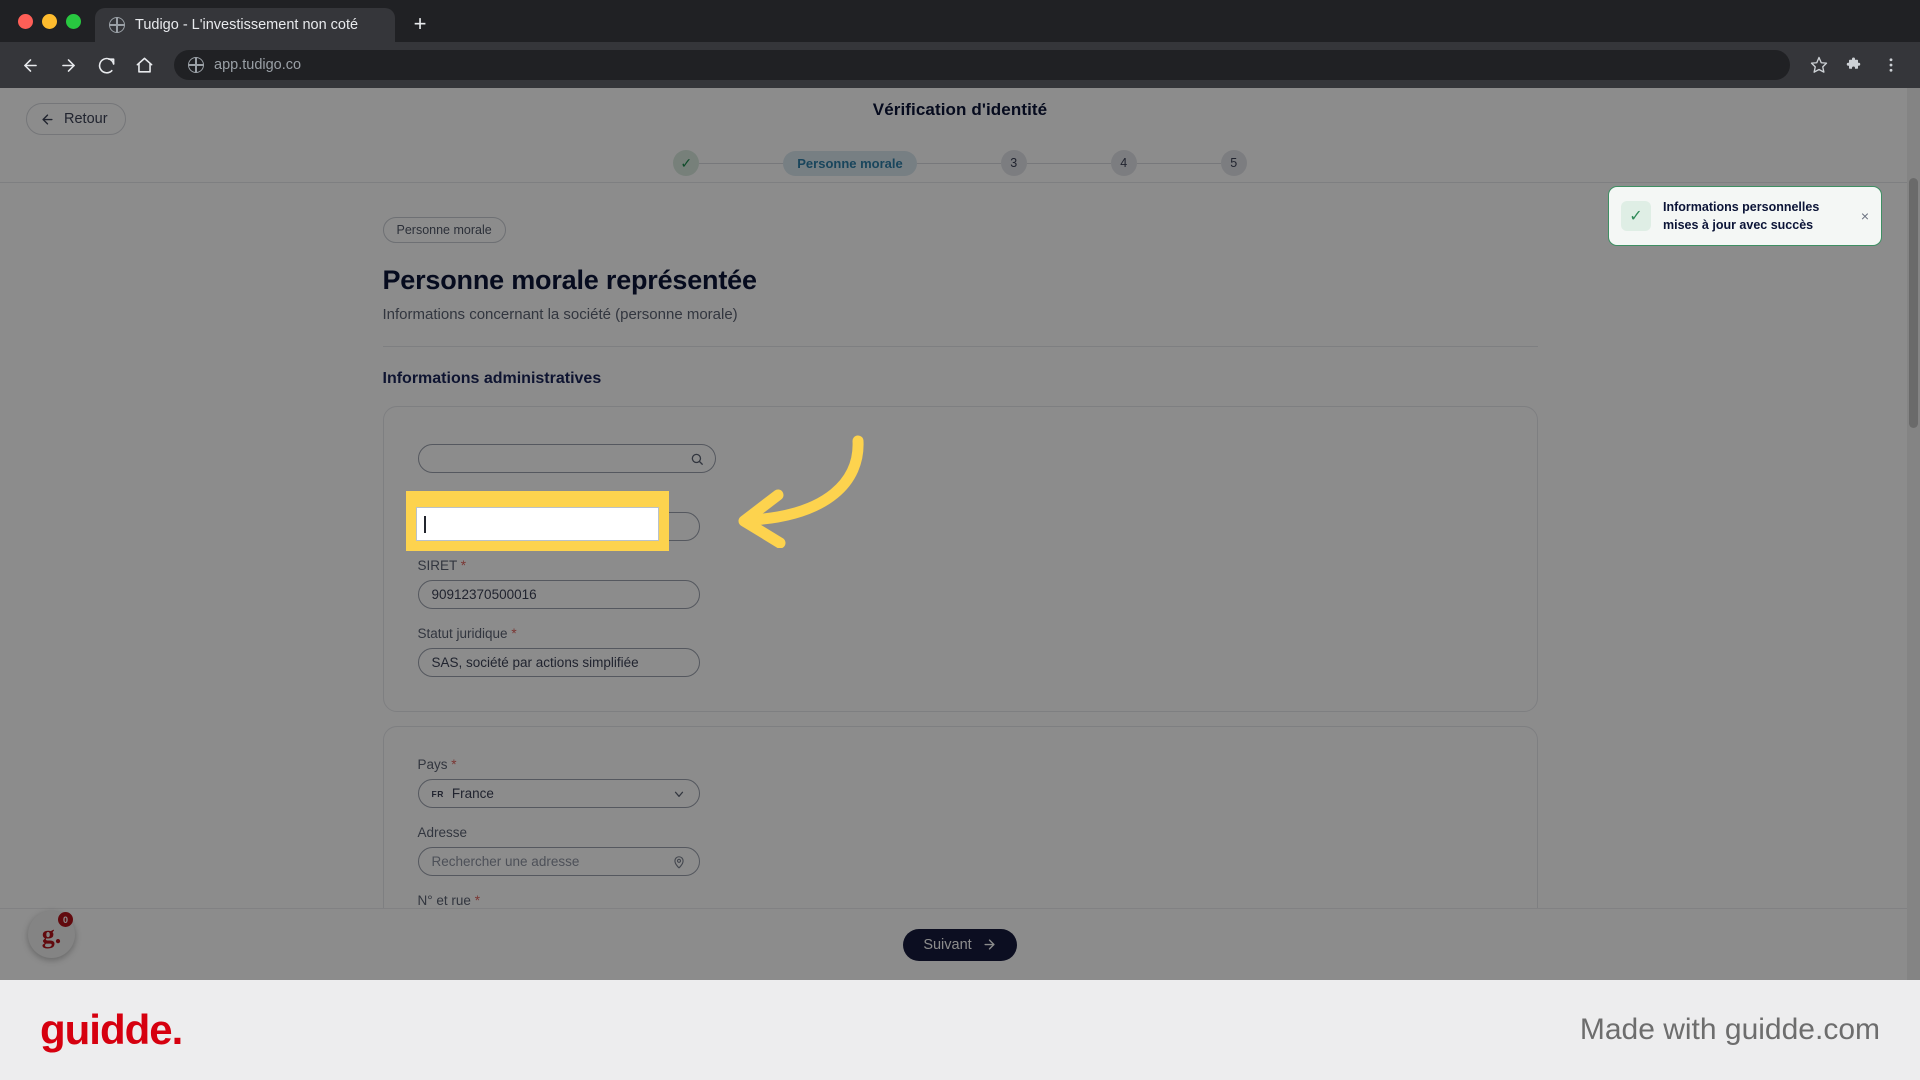 This screenshot has height=1080, width=1920. Describe the element at coordinates (1913, 534) in the screenshot. I see `vertical-scrollbar` at that location.